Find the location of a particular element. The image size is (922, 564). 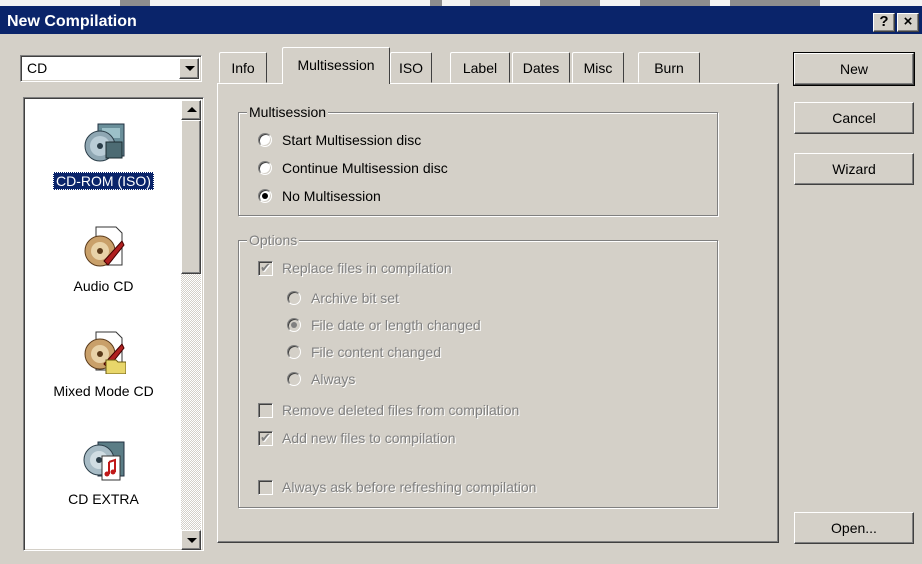

no-multisession-radio: No Multisession is located at coordinates (408, 196).